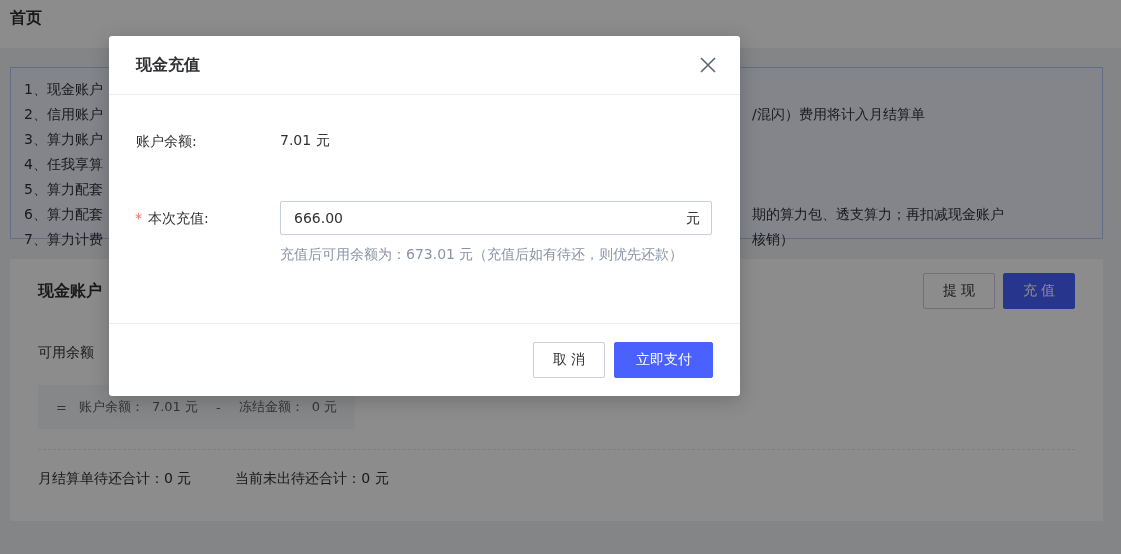  What do you see at coordinates (773, 239) in the screenshot?
I see `notice-text: 核销）` at bounding box center [773, 239].